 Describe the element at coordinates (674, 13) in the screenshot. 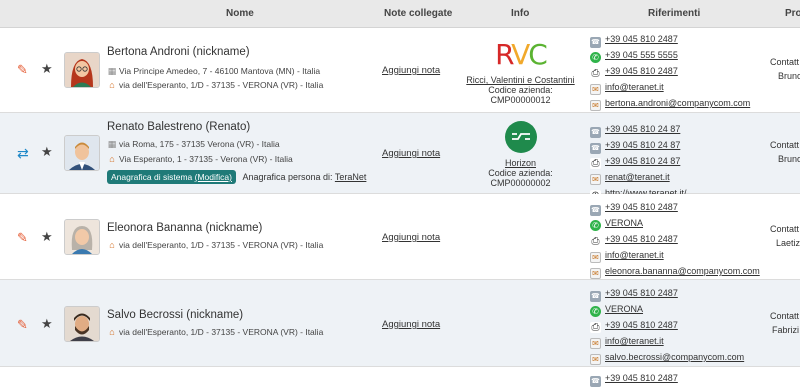

I see `column-header-riferimenti: Riferimenti` at that location.